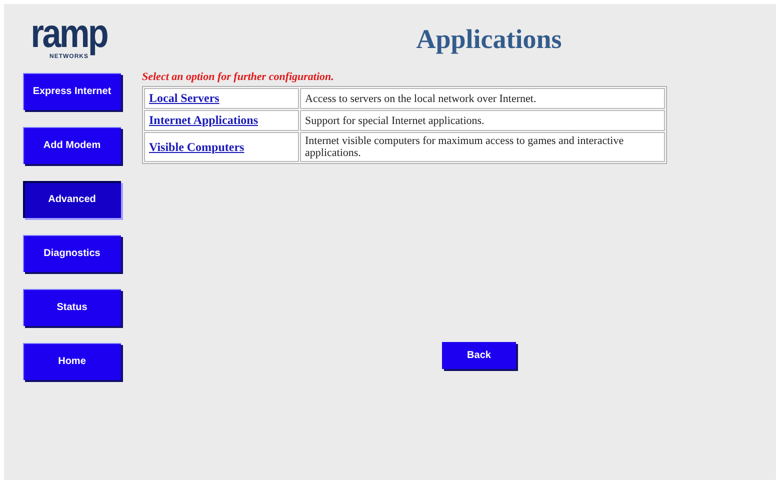  What do you see at coordinates (72, 199) in the screenshot?
I see `nav-button: Advanced` at bounding box center [72, 199].